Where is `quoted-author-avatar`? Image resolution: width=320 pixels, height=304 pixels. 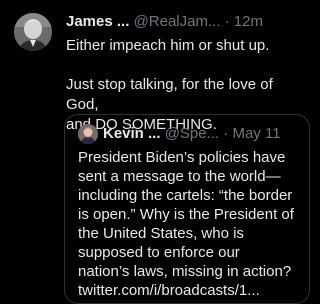
quoted-author-avatar is located at coordinates (88, 134).